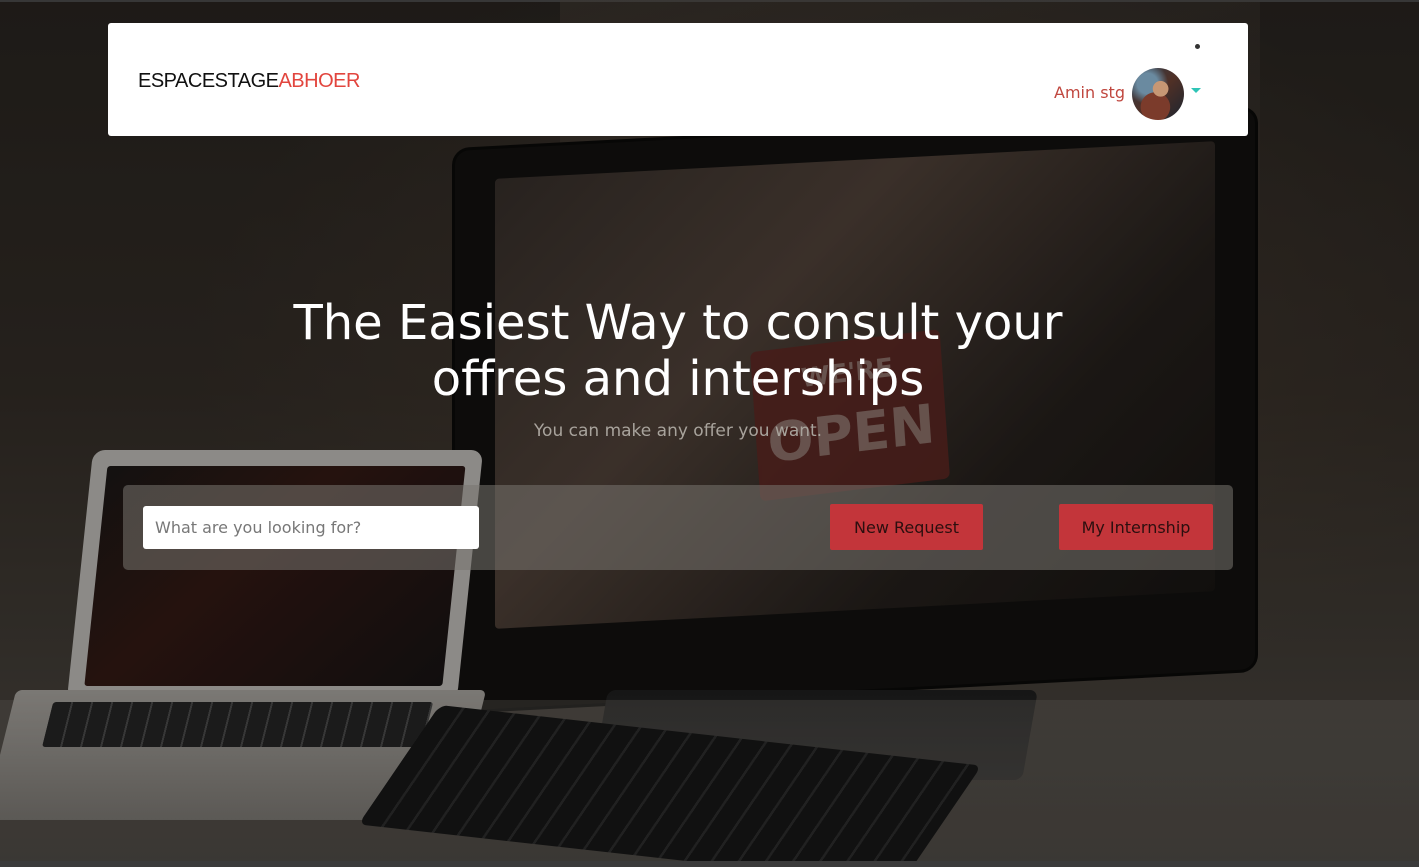 Image resolution: width=1419 pixels, height=867 pixels. I want to click on brand-logo-part1: ESPACESTAGE, so click(208, 81).